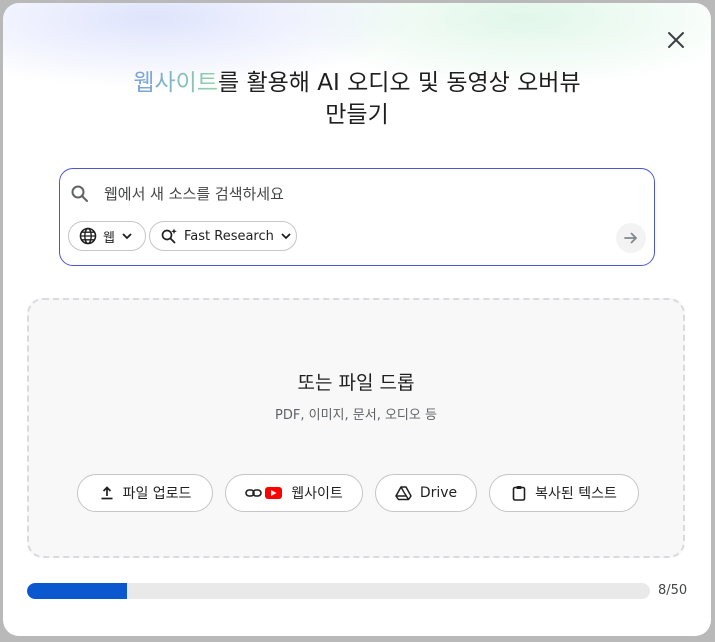 The width and height of the screenshot is (715, 642). I want to click on source-limit-progress-fill, so click(77, 591).